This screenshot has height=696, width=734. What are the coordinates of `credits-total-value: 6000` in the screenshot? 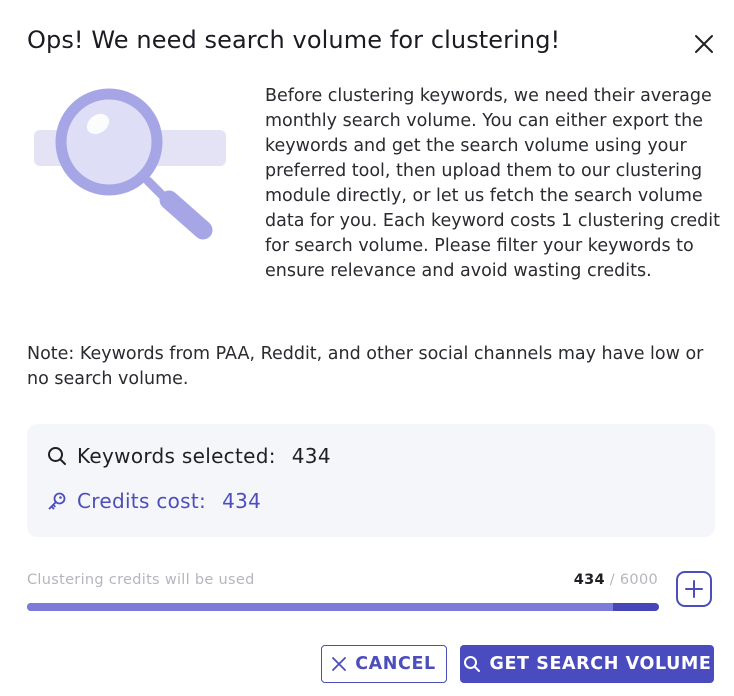 It's located at (638, 580).